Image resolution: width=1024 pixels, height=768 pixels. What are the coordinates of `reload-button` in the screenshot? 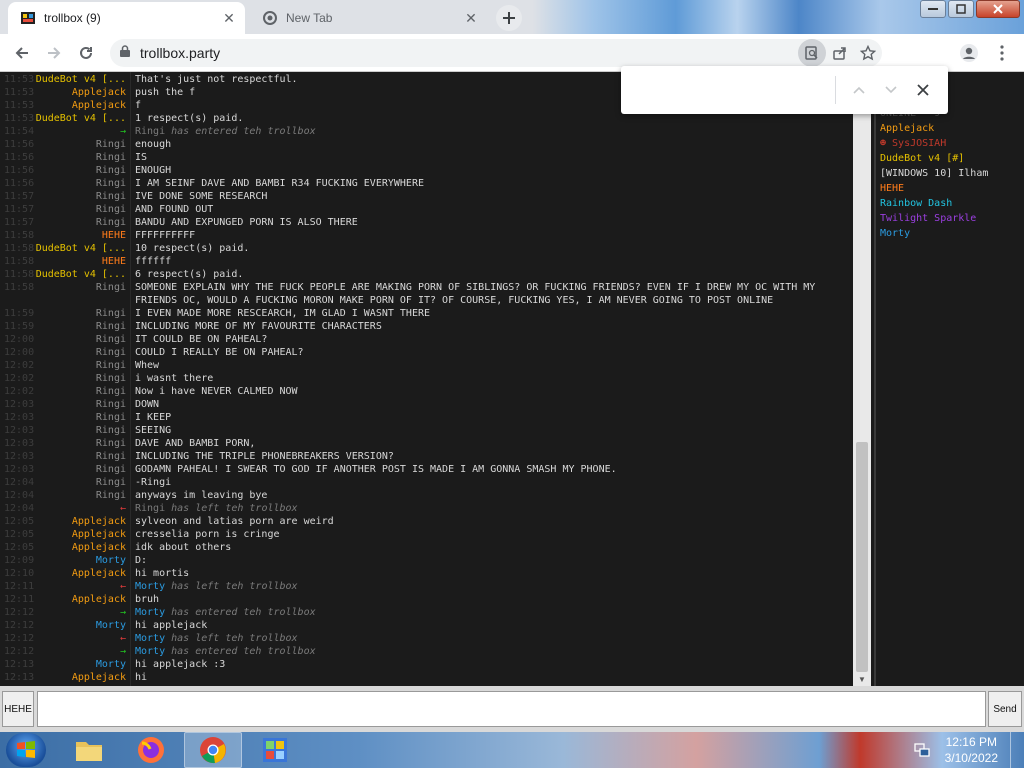 It's located at (86, 53).